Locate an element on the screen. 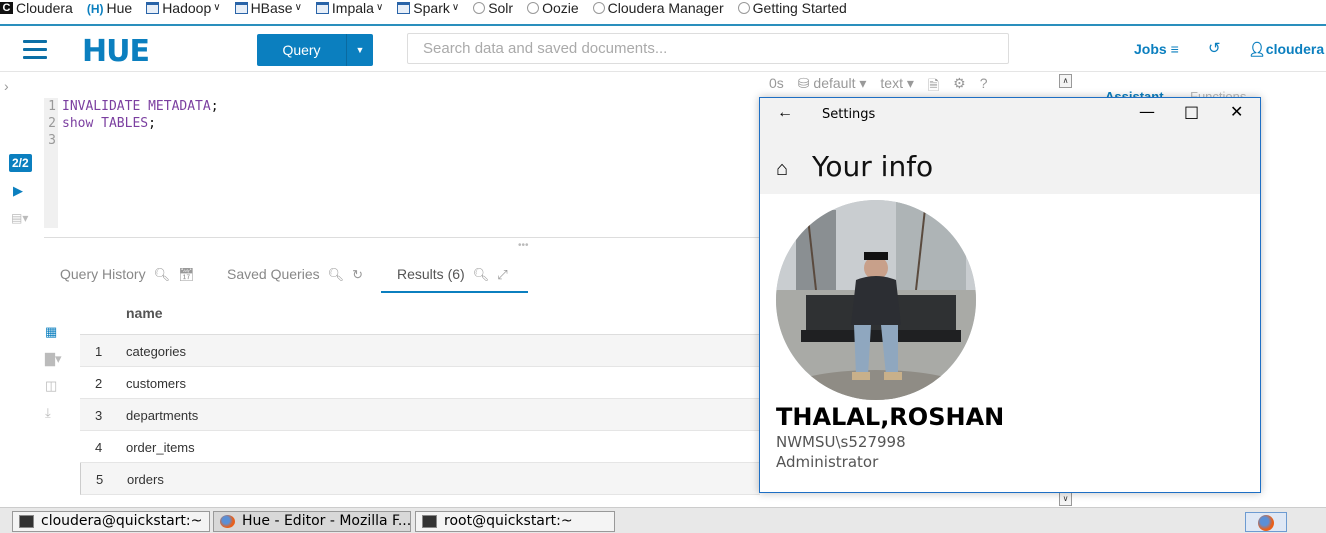  map-icon: ▤▾ is located at coordinates (19, 218).